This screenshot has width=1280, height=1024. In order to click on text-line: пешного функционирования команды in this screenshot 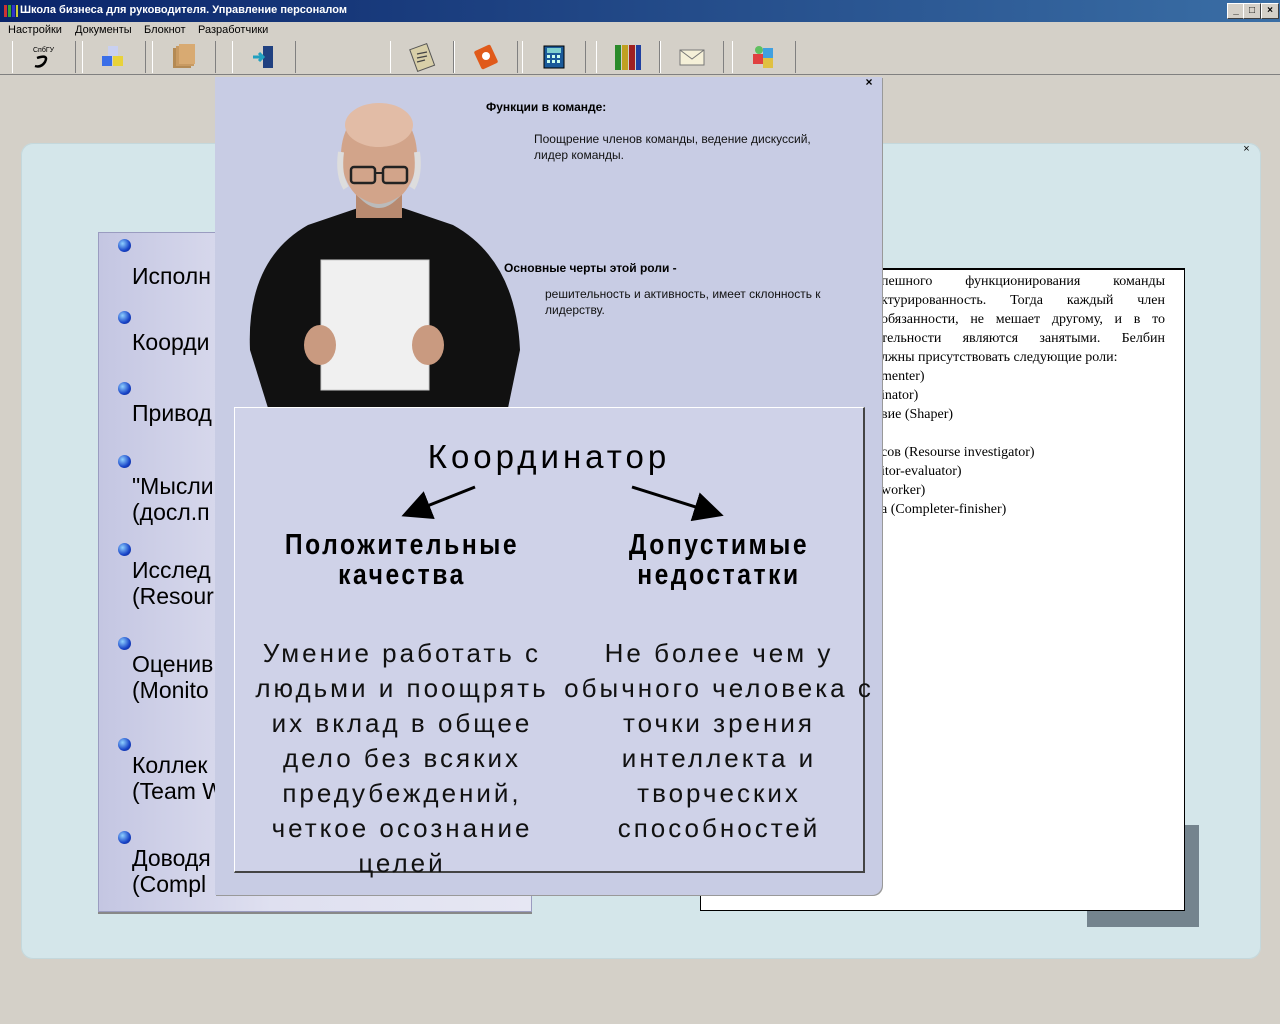, I will do `click(1023, 281)`.